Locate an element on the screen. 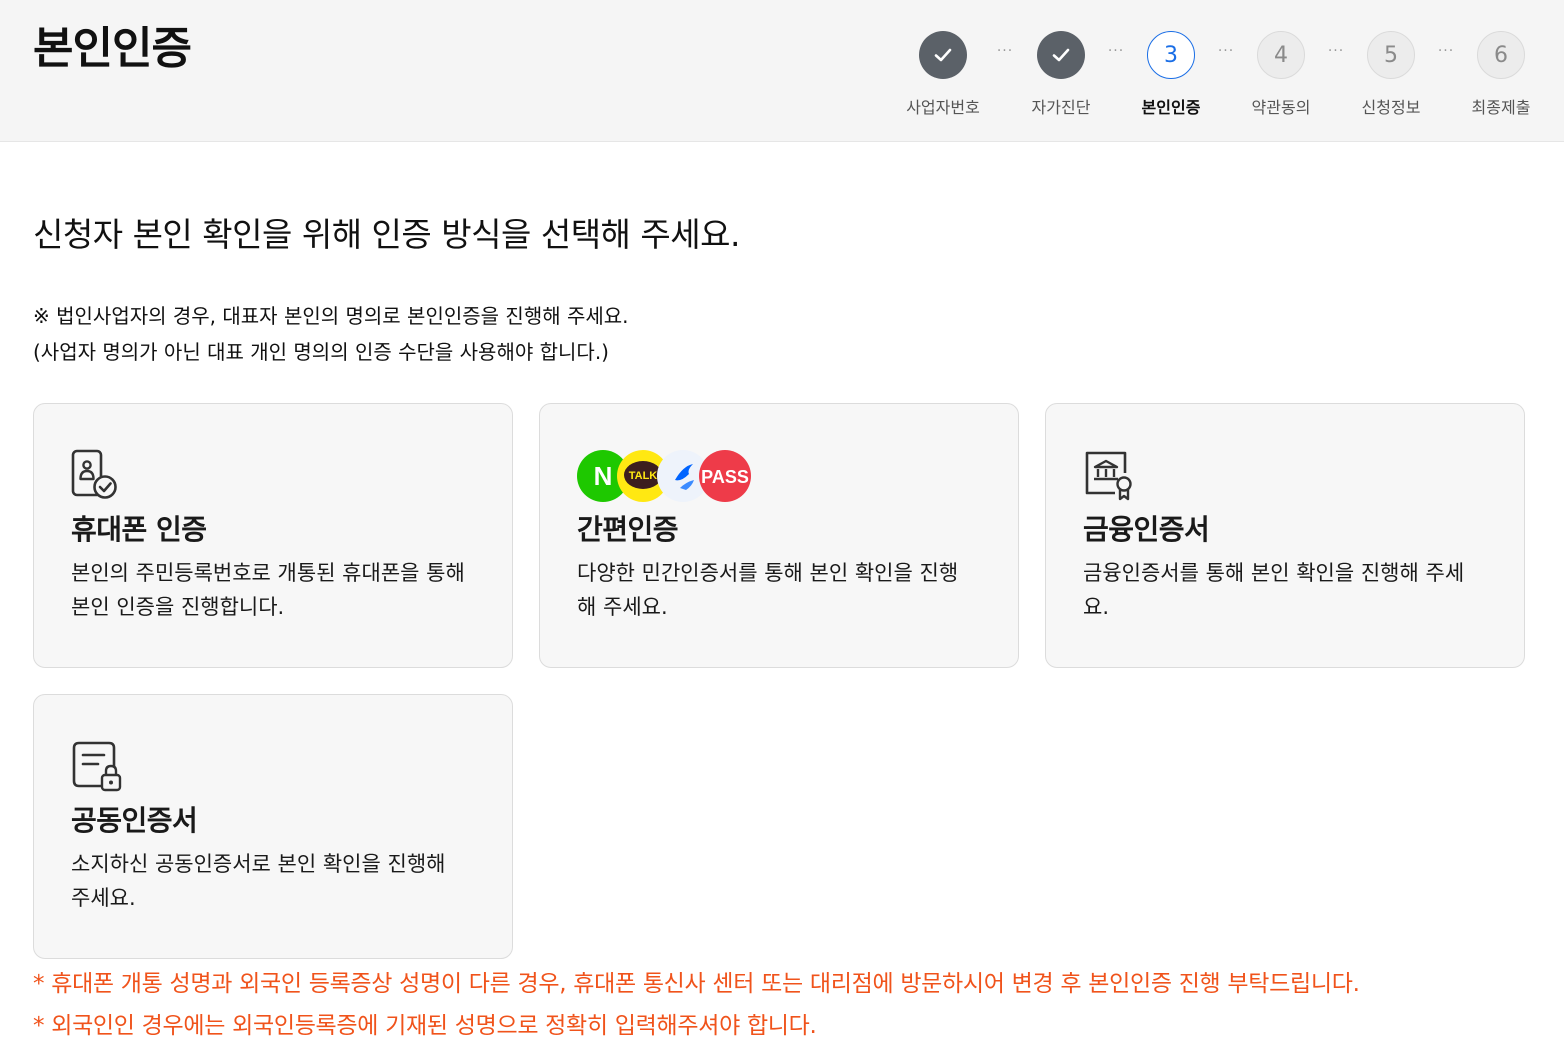 This screenshot has width=1564, height=1055. svg-text: N is located at coordinates (603, 476).